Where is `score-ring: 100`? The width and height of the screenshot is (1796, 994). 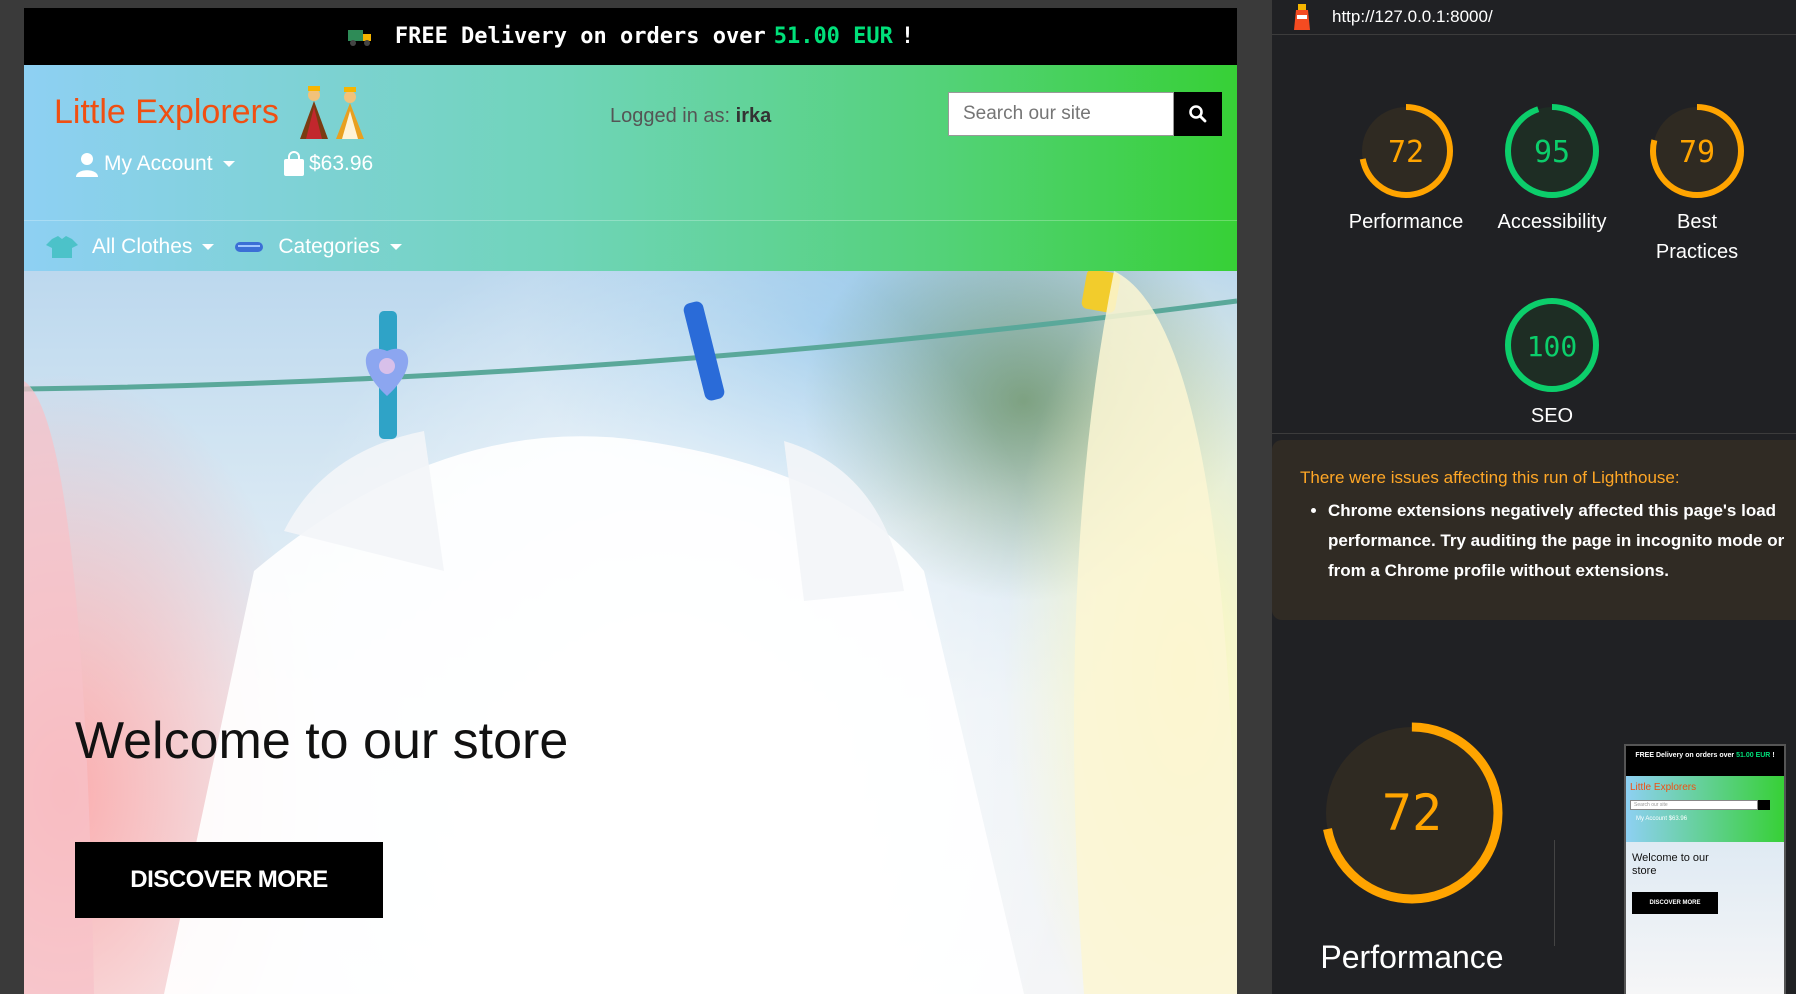 score-ring: 100 is located at coordinates (1552, 345).